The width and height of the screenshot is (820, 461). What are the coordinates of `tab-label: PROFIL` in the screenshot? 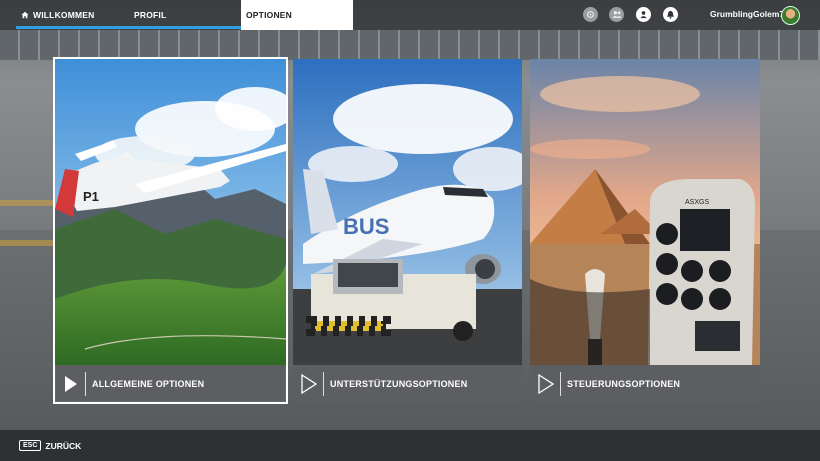 It's located at (150, 15).